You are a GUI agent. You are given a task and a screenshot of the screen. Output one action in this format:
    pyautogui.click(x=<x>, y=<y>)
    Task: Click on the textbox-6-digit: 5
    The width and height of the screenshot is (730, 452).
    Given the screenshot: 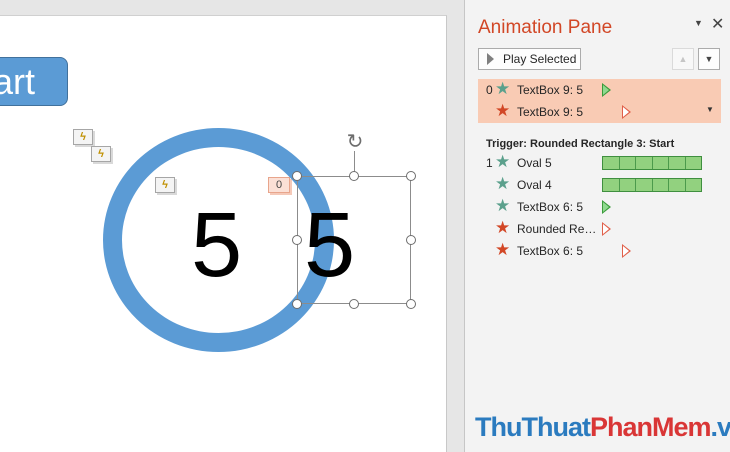 What is the action you would take?
    pyautogui.click(x=216, y=245)
    